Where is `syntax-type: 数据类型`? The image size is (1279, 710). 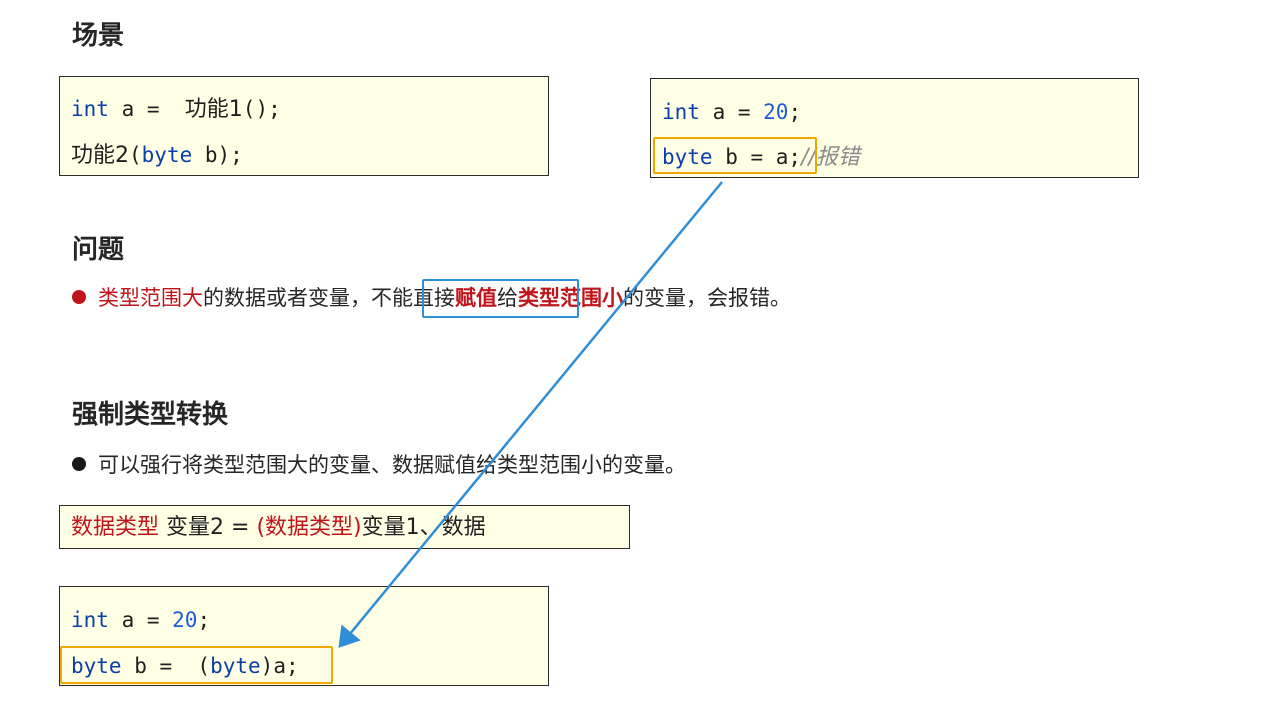
syntax-type: 数据类型 is located at coordinates (115, 527).